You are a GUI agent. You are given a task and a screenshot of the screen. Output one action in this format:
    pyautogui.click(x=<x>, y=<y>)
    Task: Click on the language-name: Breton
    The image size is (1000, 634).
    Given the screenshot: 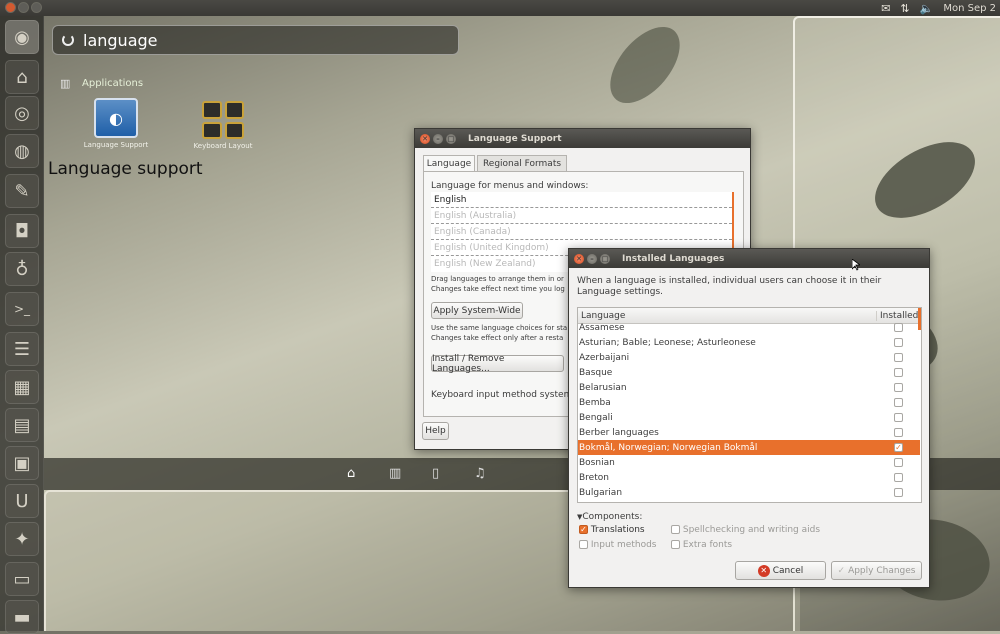 What is the action you would take?
    pyautogui.click(x=594, y=477)
    